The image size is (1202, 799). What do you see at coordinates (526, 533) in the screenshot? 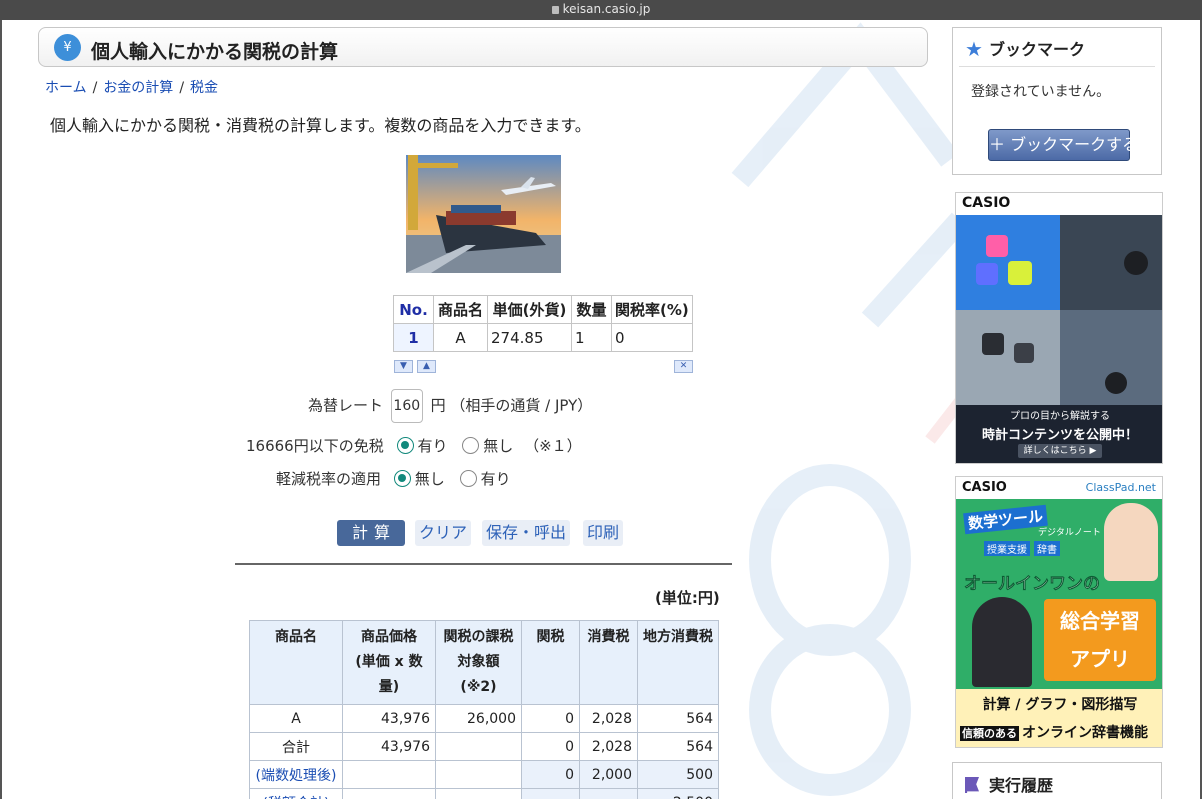
I see `save-load-button: 保存・呼出` at bounding box center [526, 533].